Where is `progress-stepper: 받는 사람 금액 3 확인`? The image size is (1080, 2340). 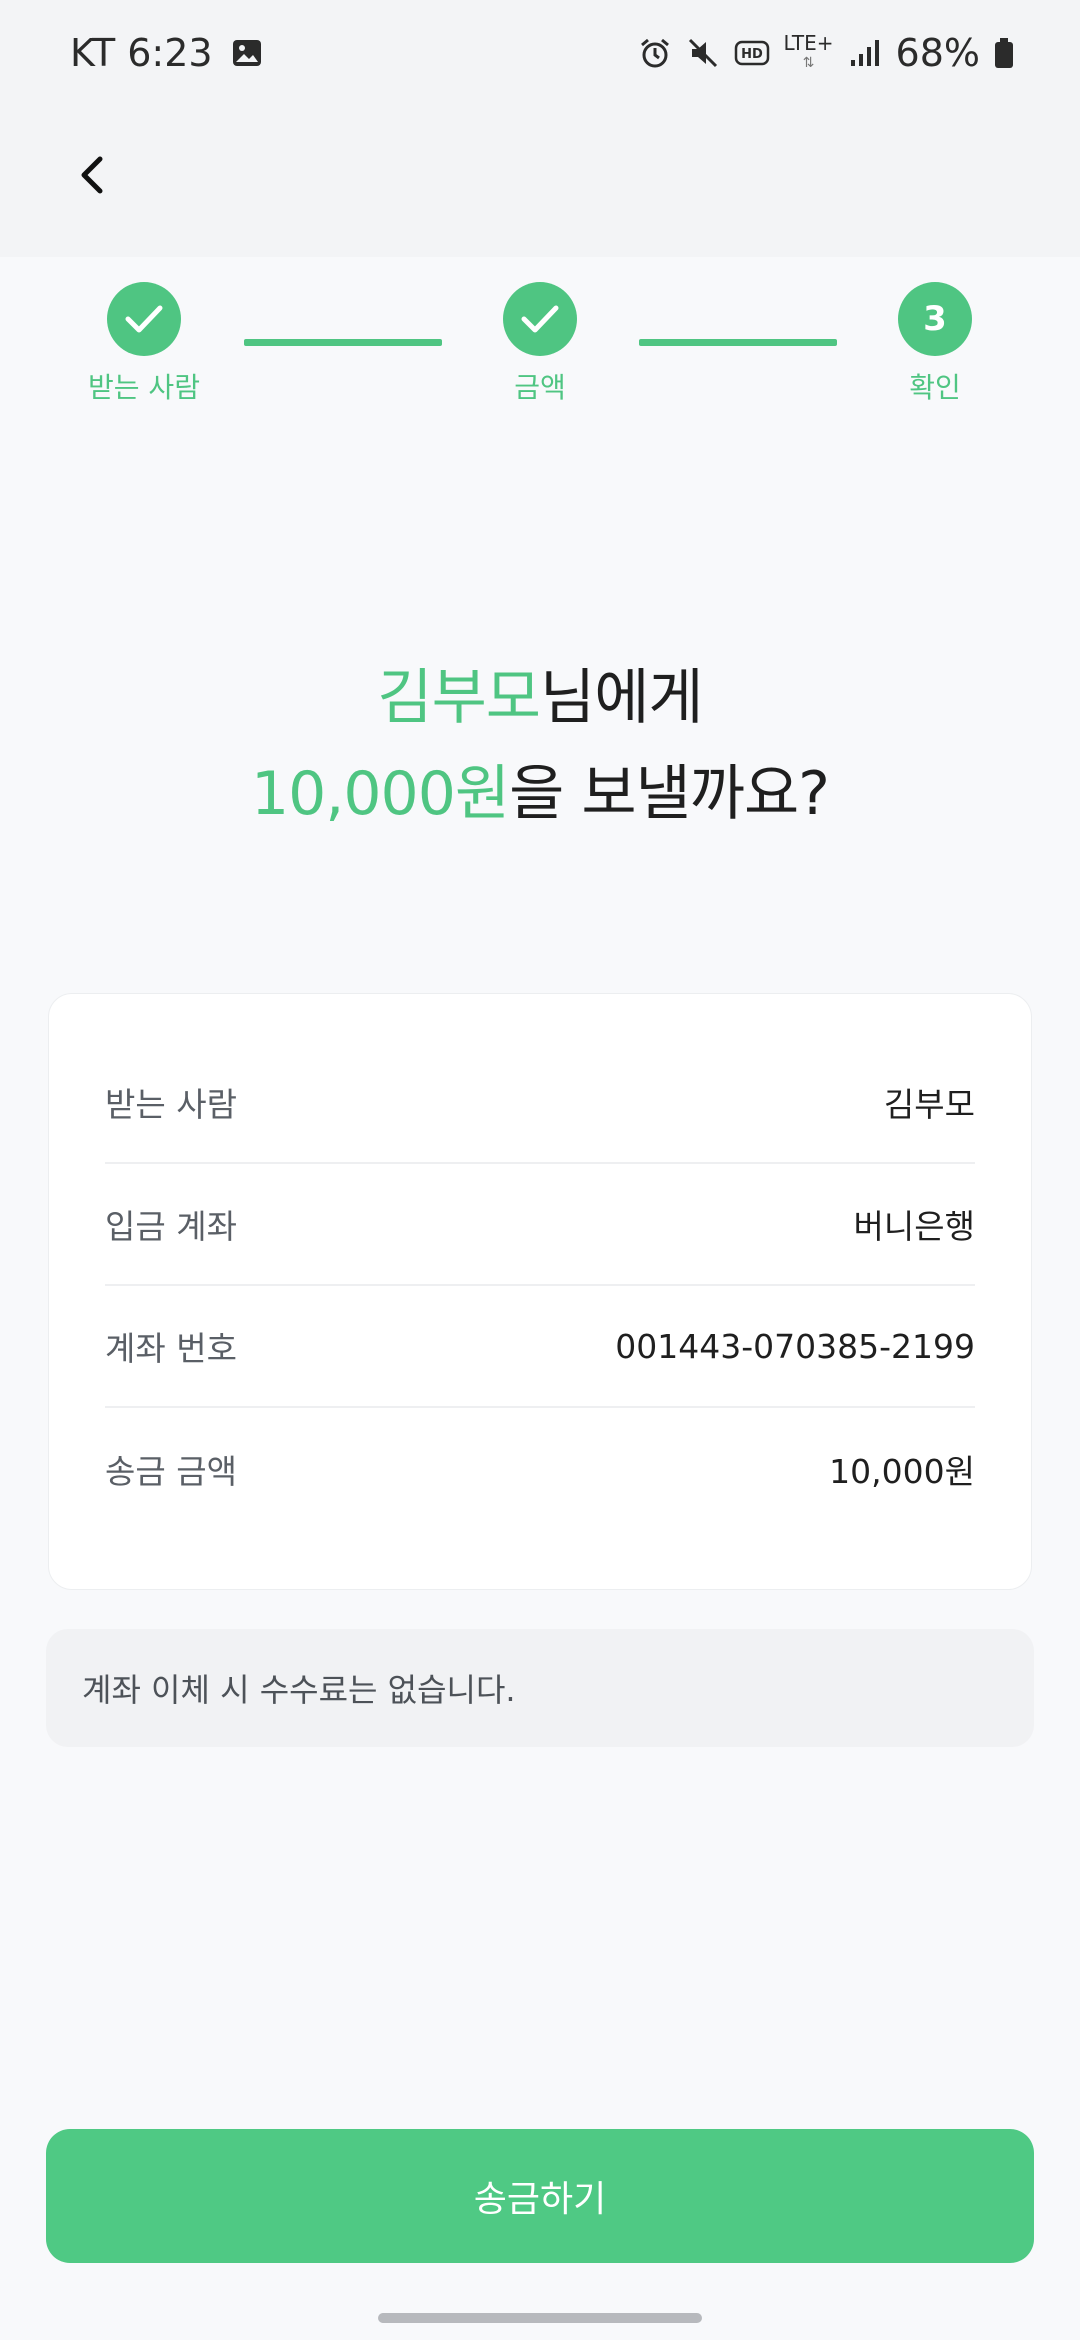
progress-stepper: 받는 사람 금액 3 확인 is located at coordinates (540, 337).